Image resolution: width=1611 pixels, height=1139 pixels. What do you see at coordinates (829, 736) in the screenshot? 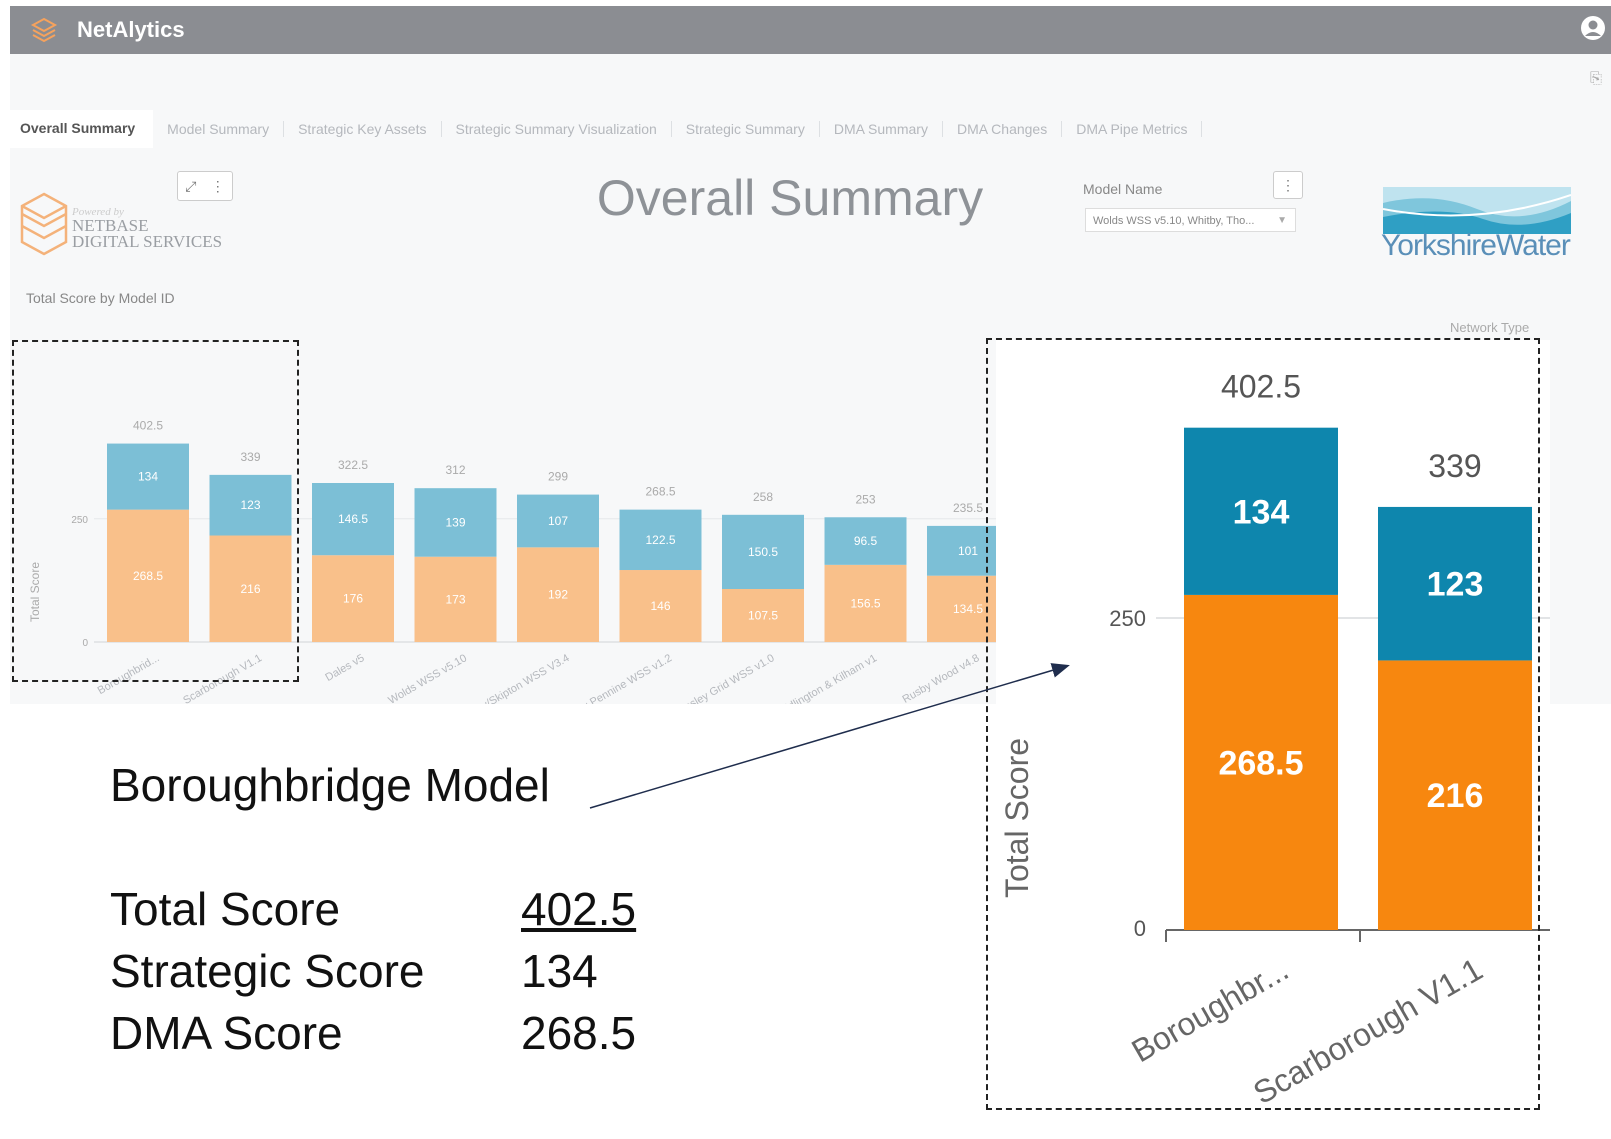
I see `callout-arrow` at bounding box center [829, 736].